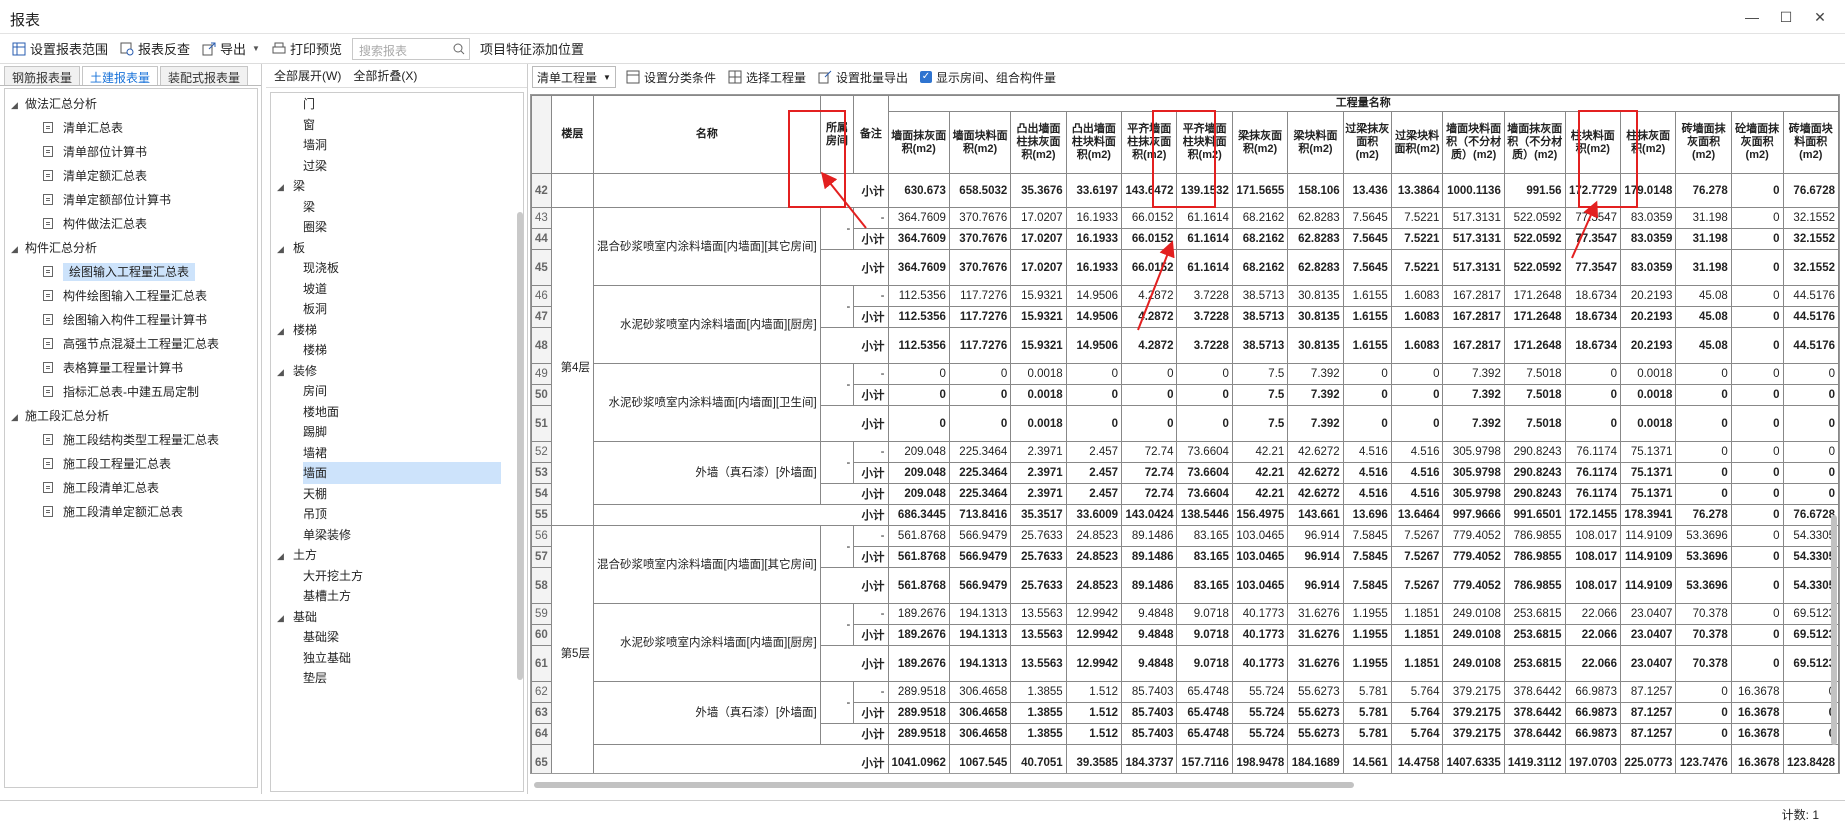  Describe the element at coordinates (918, 473) in the screenshot. I see `data-cell: 209.048` at that location.